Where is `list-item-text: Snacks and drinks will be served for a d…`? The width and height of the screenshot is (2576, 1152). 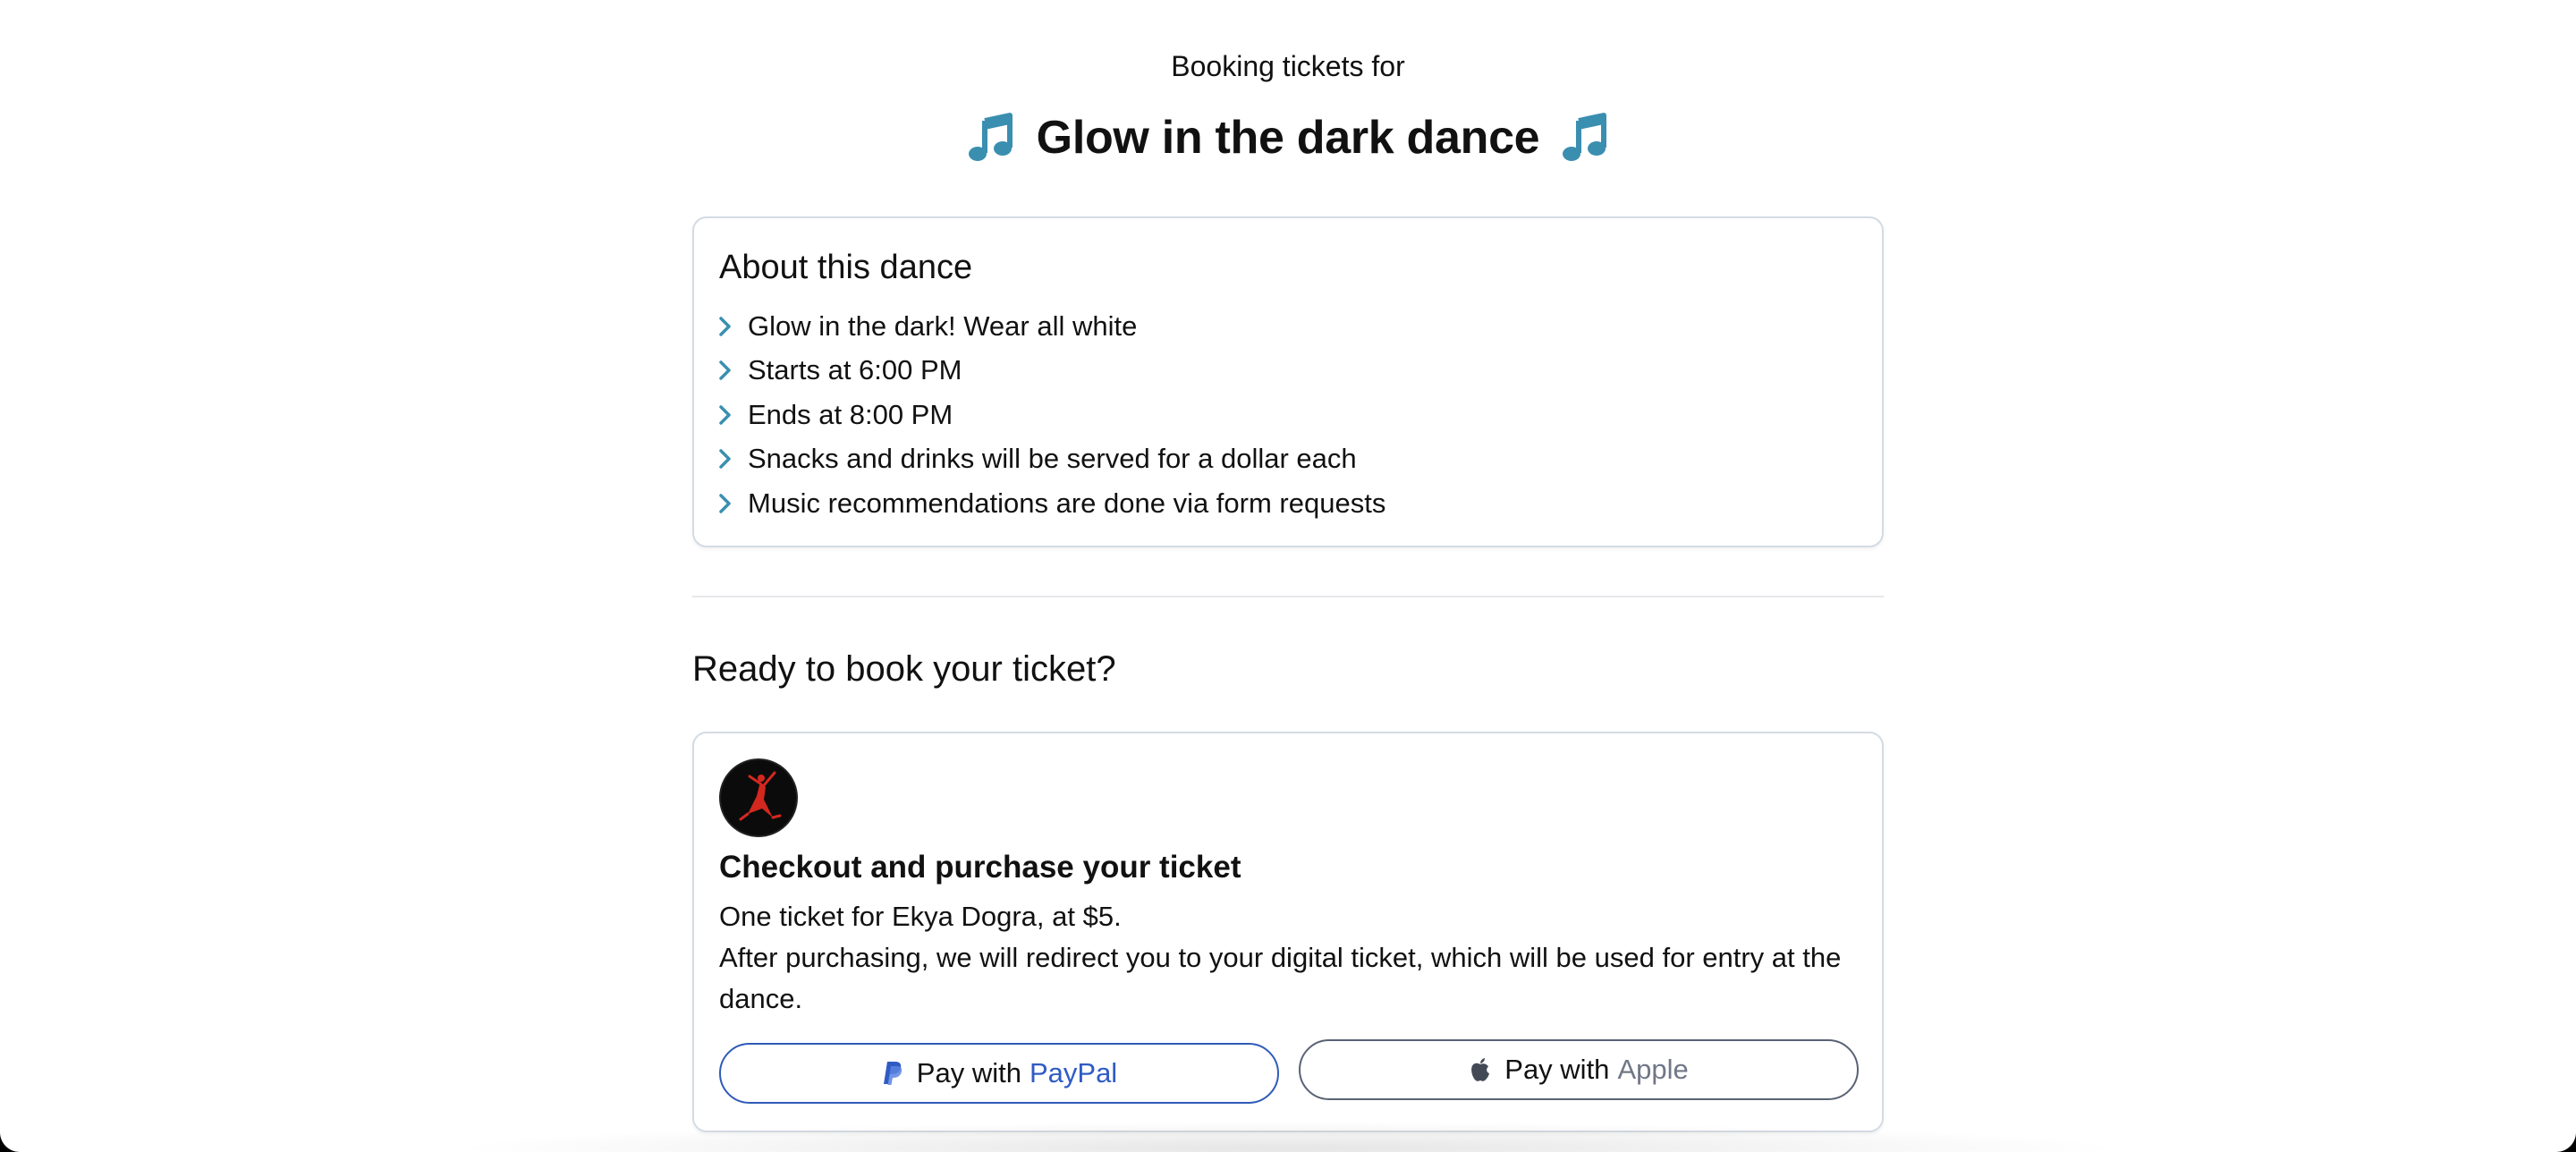
list-item-text: Snacks and drinks will be served for a d… is located at coordinates (1052, 459).